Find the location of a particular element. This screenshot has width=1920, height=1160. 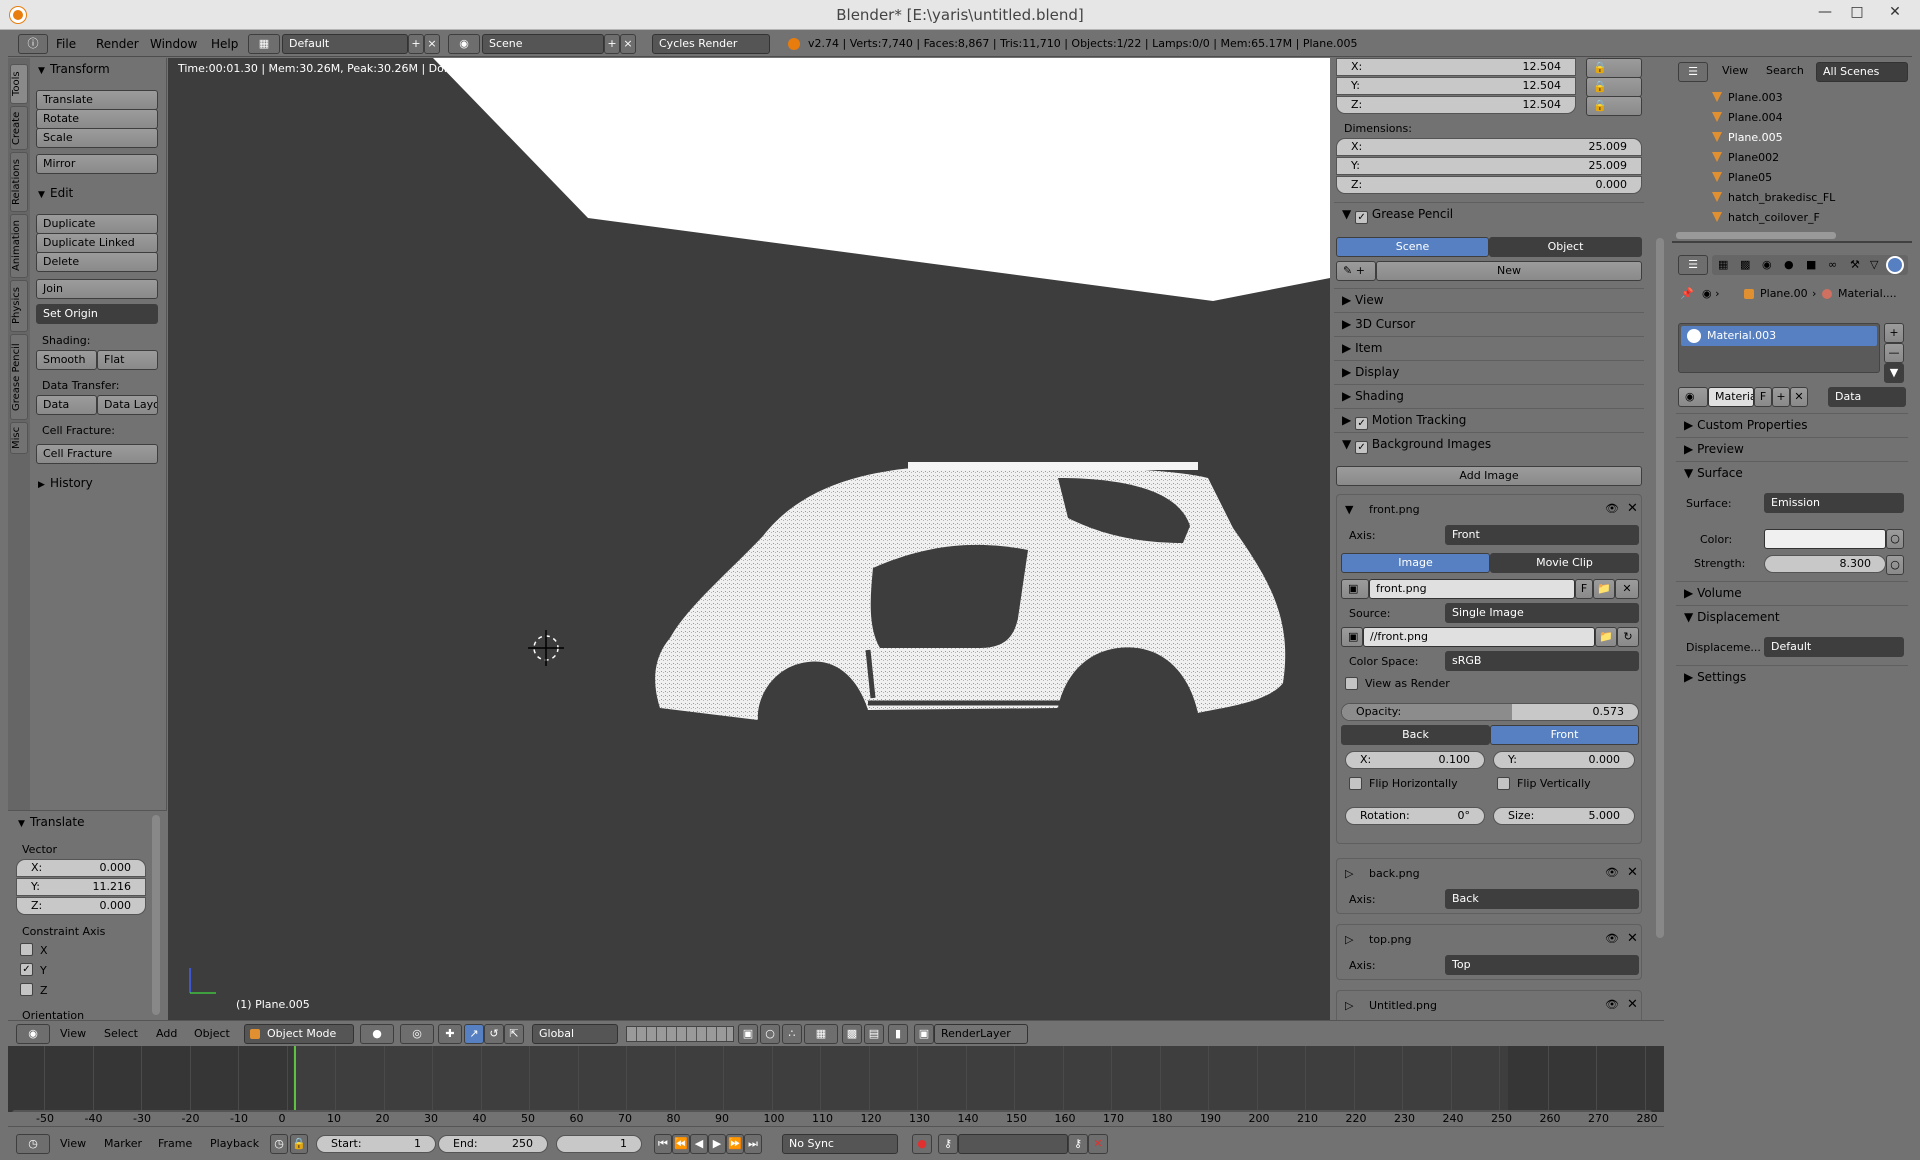

tl-menu-view: View is located at coordinates (73, 1143).